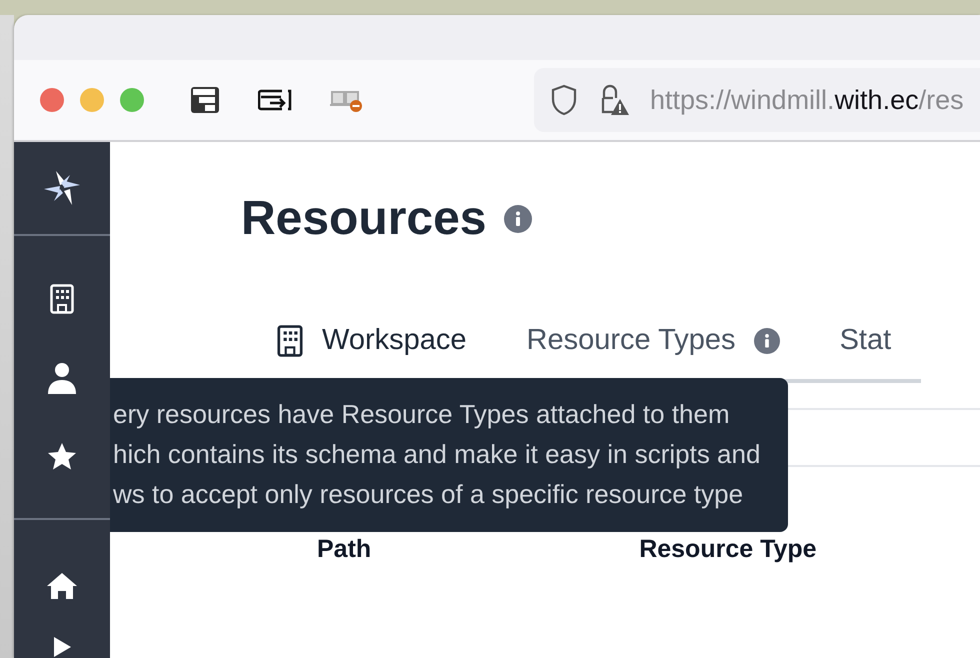  Describe the element at coordinates (62, 378) in the screenshot. I see `user-icon` at that location.